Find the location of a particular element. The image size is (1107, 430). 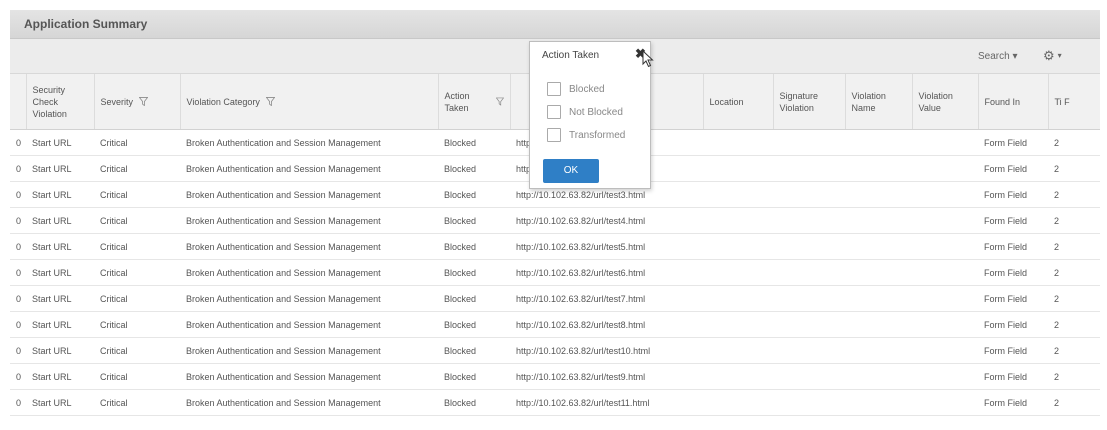

col-header-location: Location is located at coordinates (738, 102).